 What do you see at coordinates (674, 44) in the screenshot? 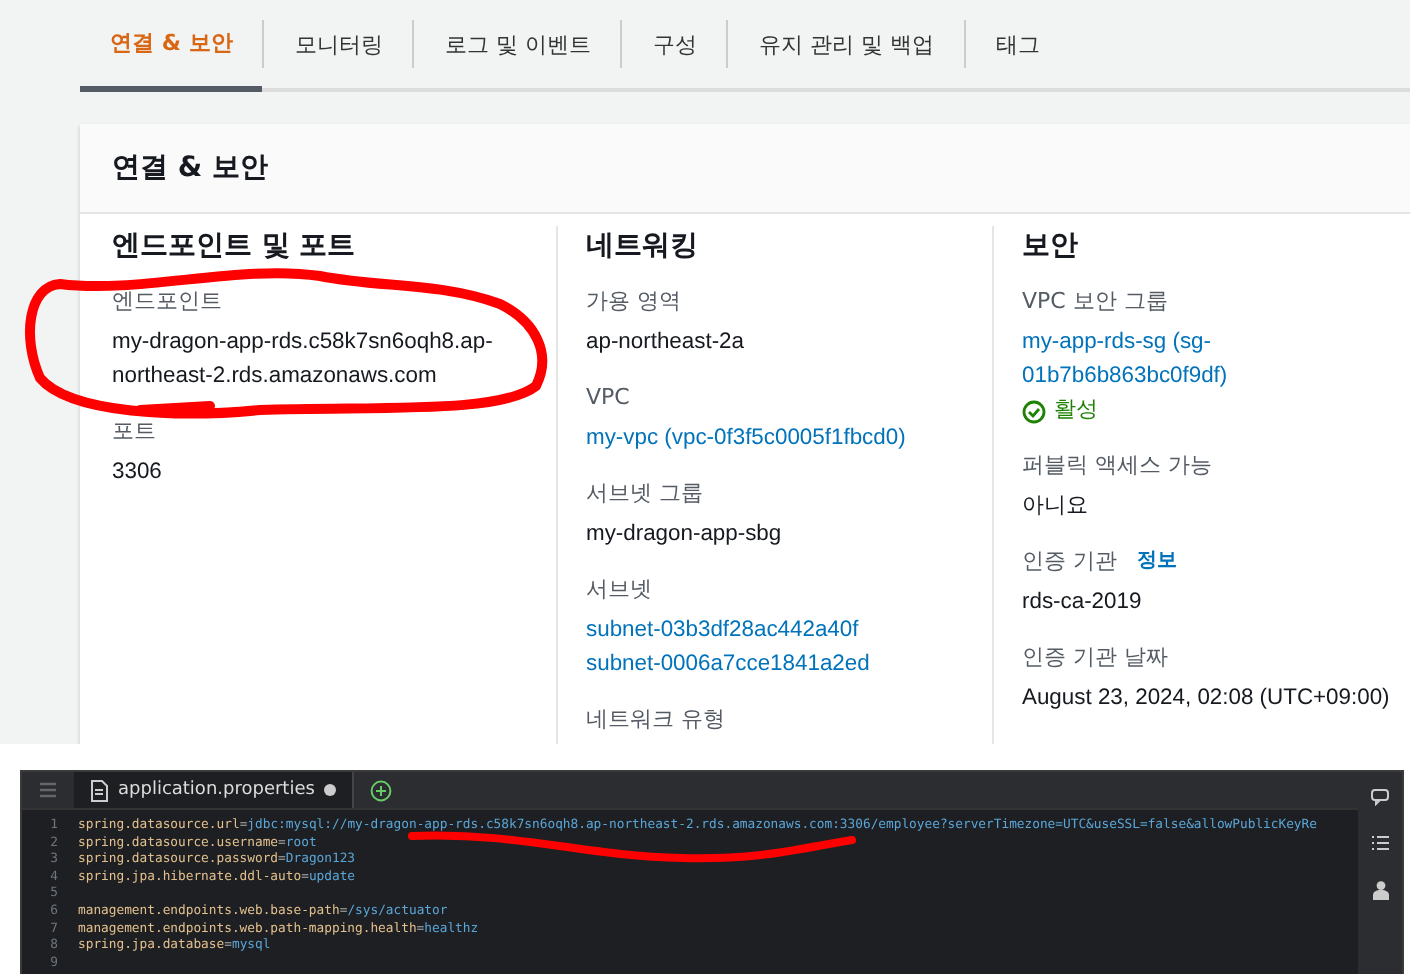
I see `tab: 구성` at bounding box center [674, 44].